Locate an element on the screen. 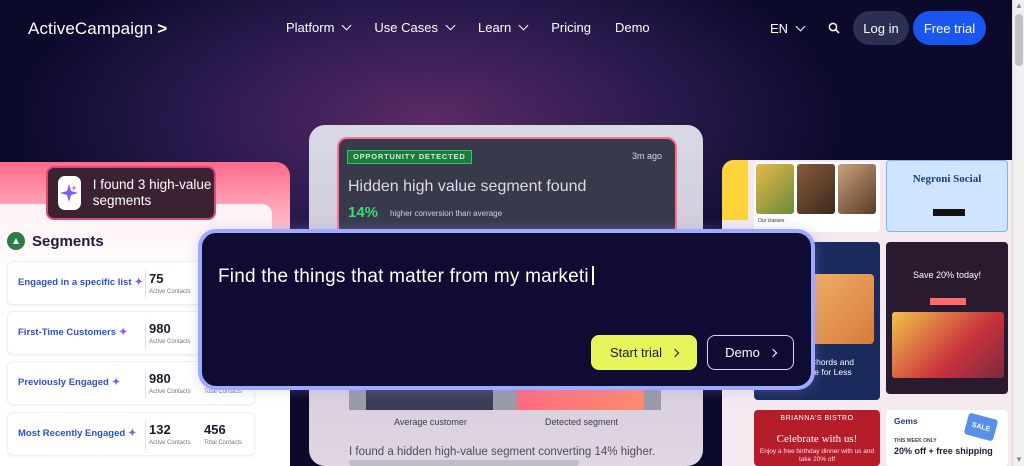 The width and height of the screenshot is (1024, 466). nav-label: Pricing is located at coordinates (571, 27).